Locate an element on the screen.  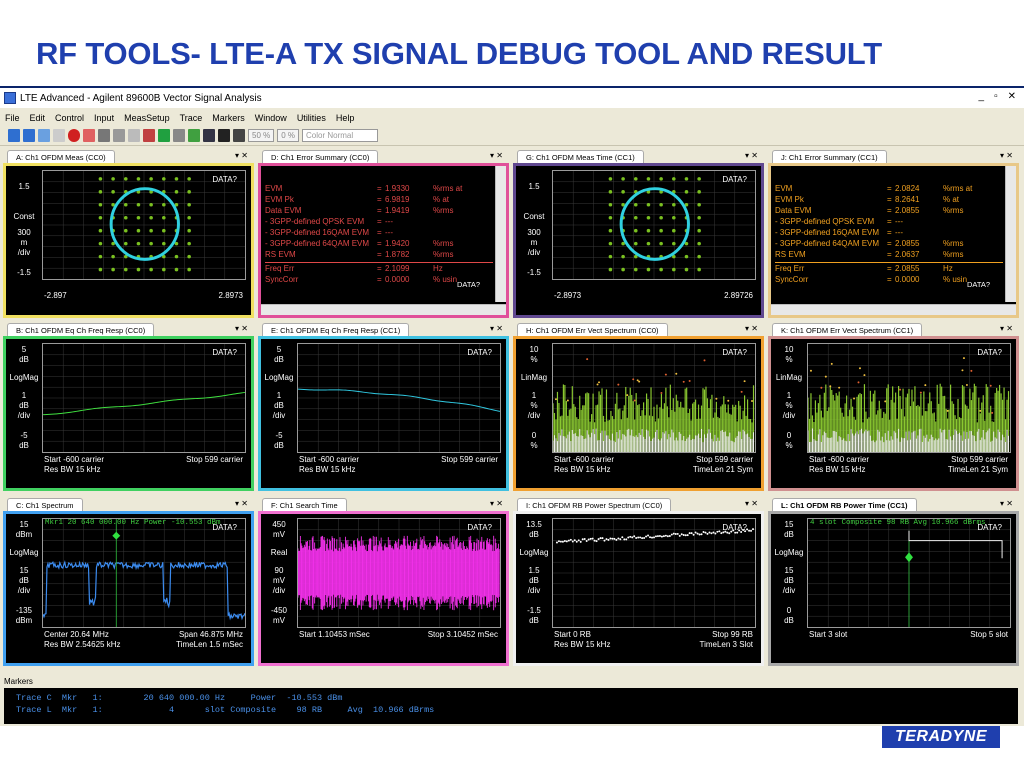
play-icon is located at coordinates (14, 135).